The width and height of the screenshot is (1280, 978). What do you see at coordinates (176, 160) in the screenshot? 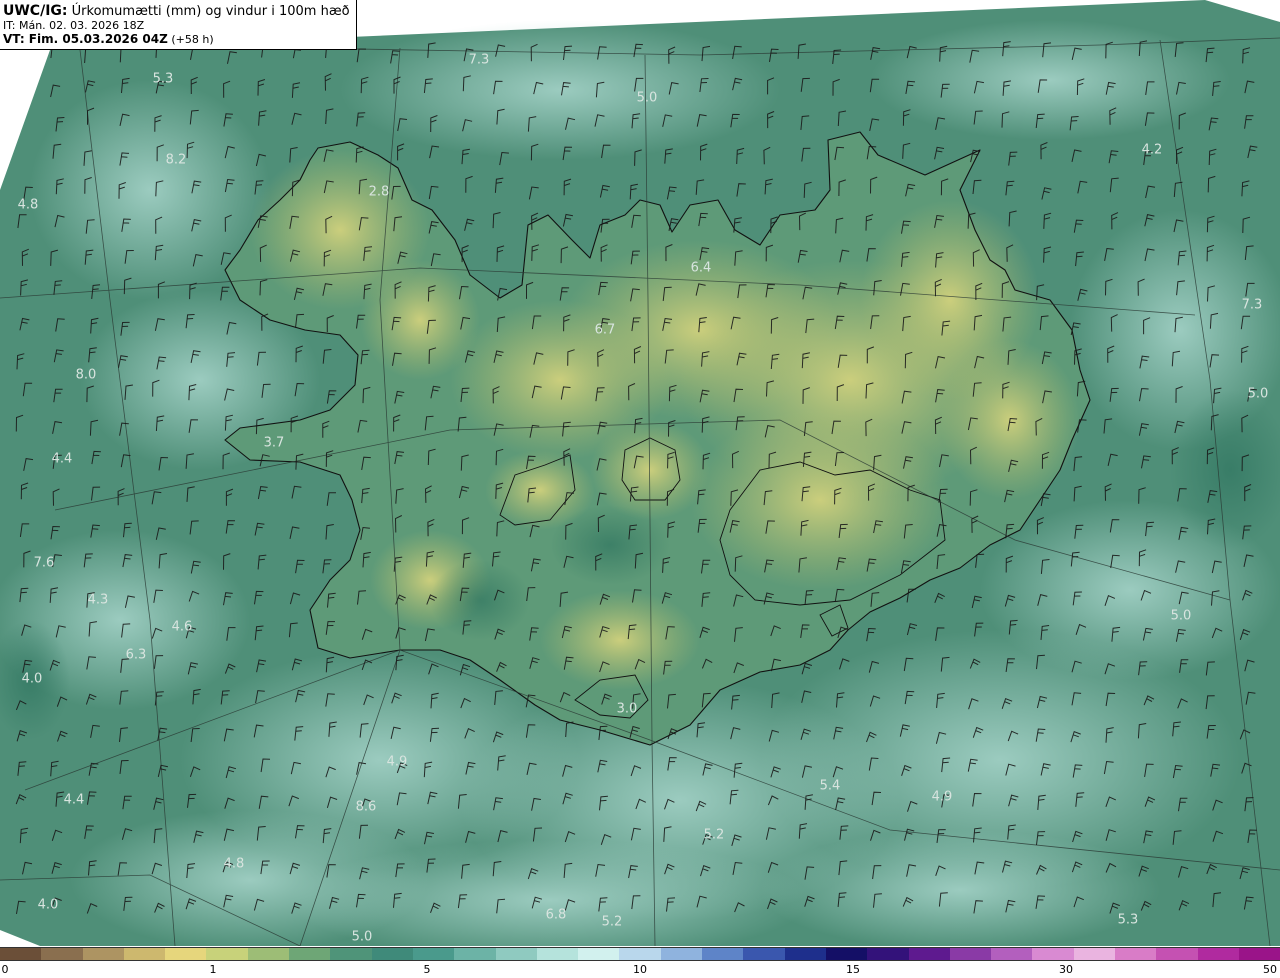
I see `precip-label: 8.2` at bounding box center [176, 160].